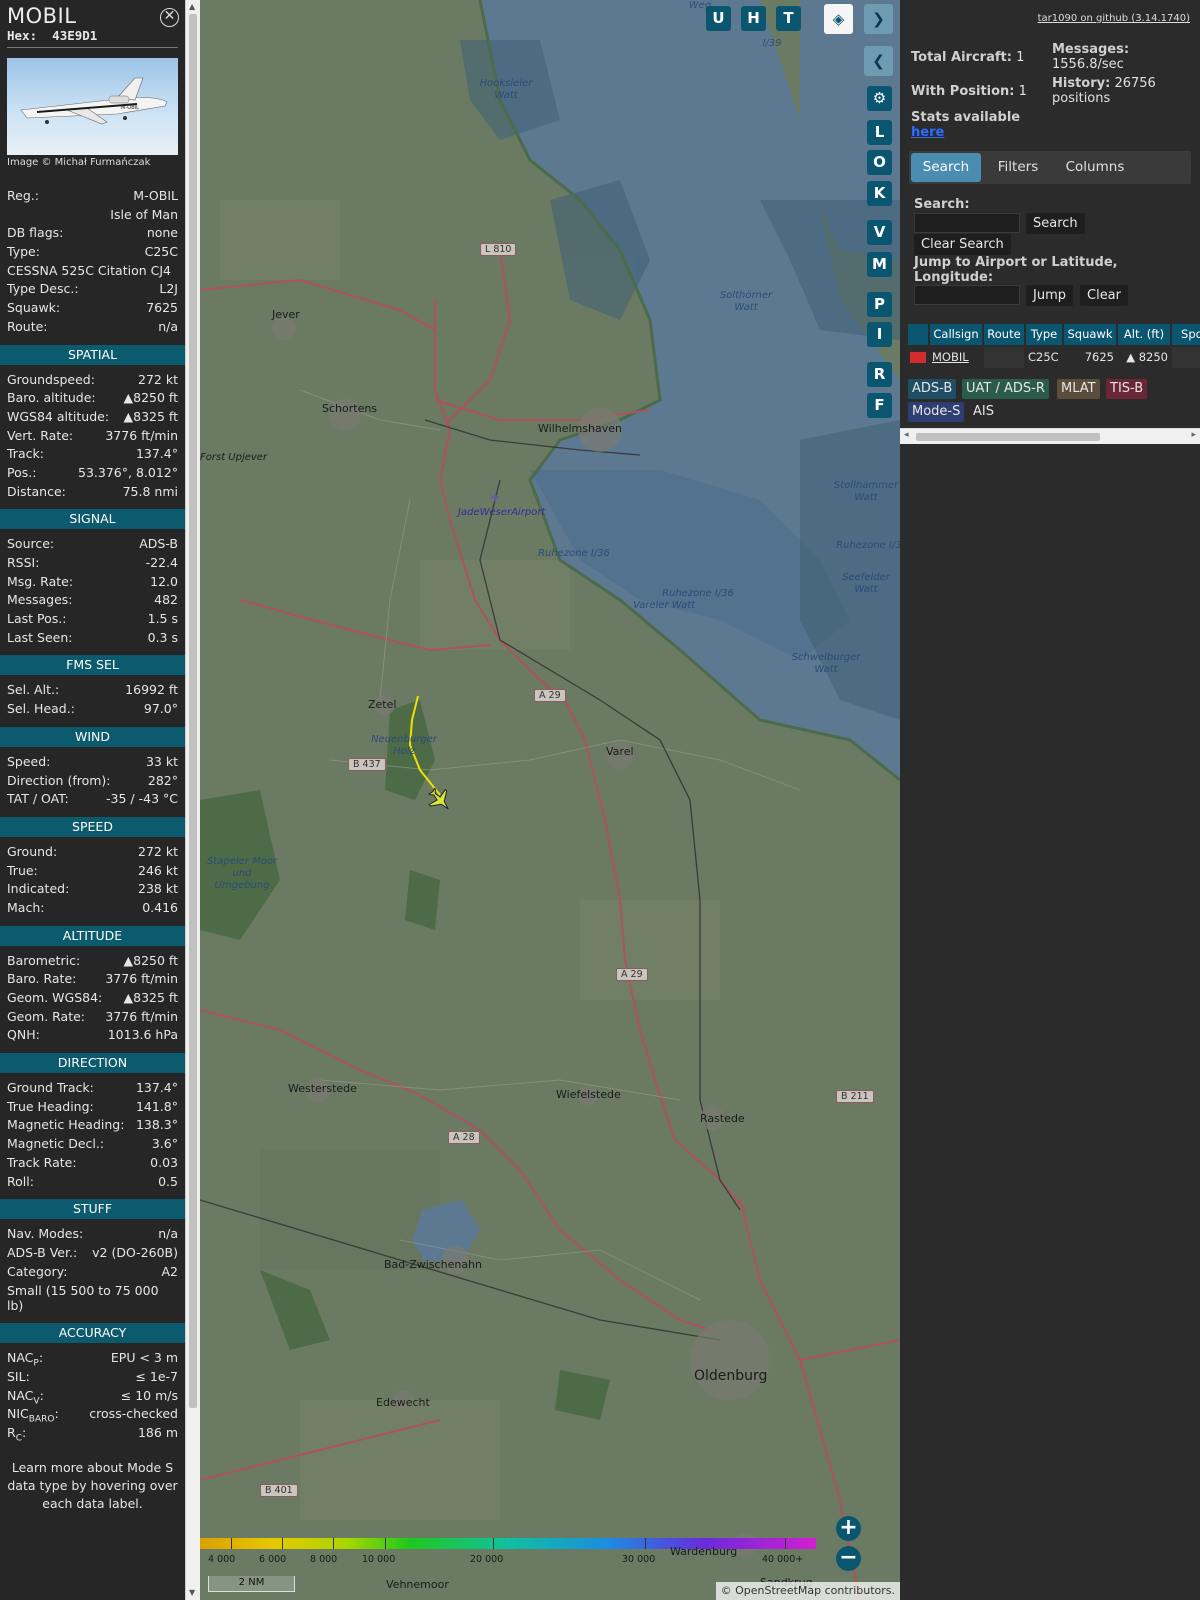 This screenshot has height=1600, width=1200. I want to click on map-toolbar-button-u: U, so click(718, 18).